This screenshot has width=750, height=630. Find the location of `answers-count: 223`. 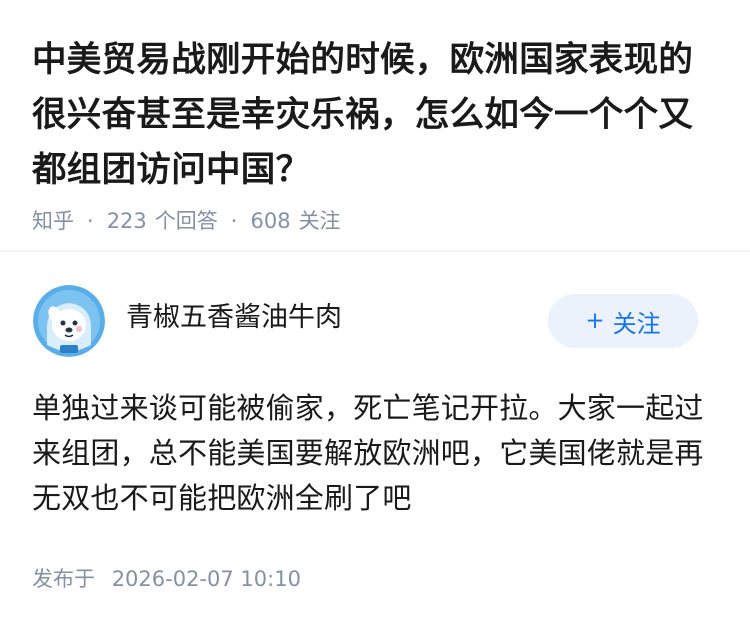

answers-count: 223 is located at coordinates (127, 221).